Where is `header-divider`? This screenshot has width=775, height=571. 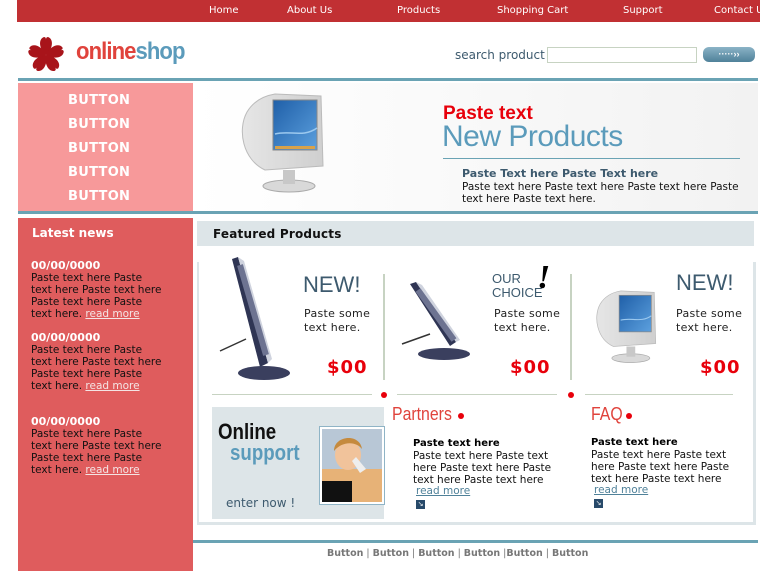
header-divider is located at coordinates (388, 79).